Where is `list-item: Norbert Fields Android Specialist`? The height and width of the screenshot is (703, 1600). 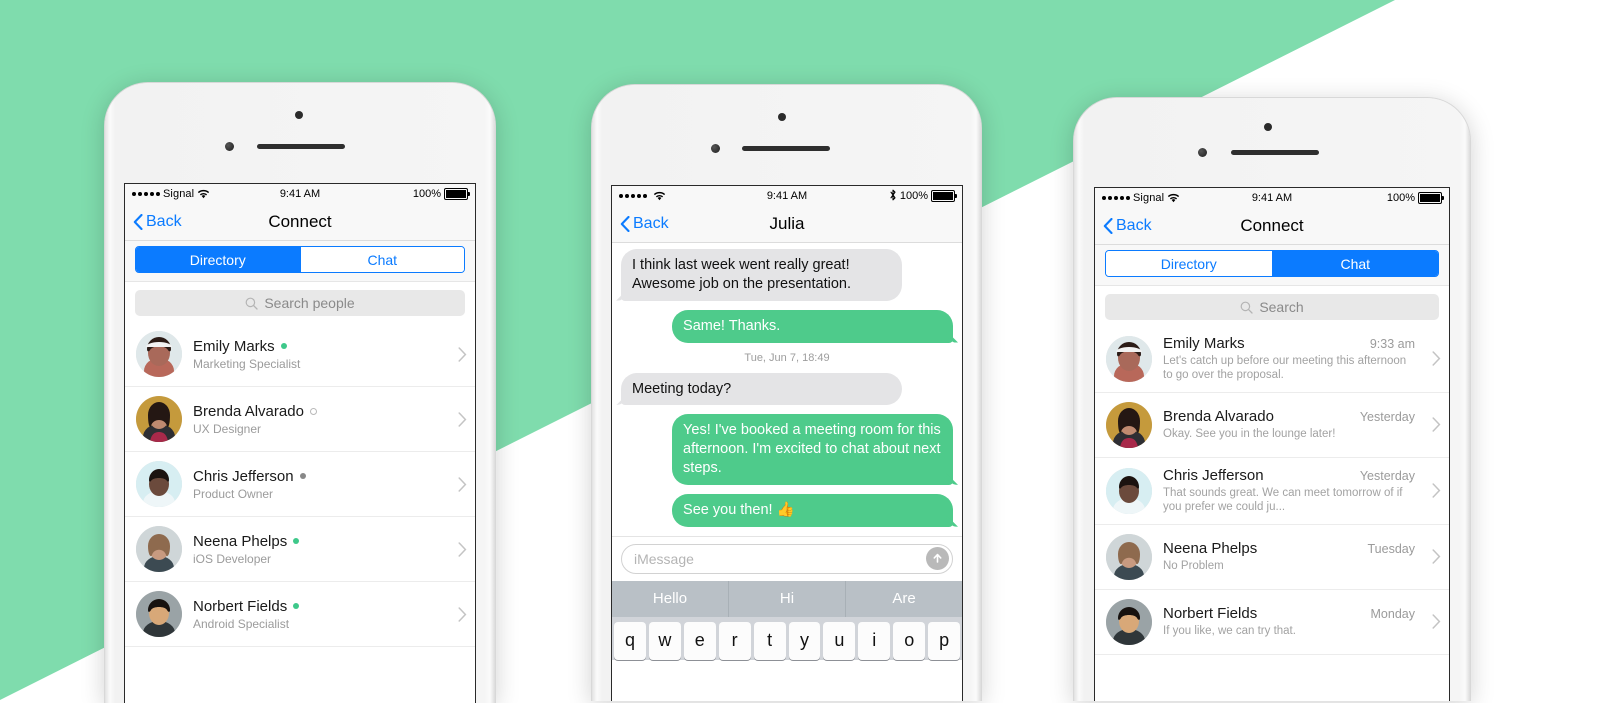
list-item: Norbert Fields Android Specialist is located at coordinates (300, 614).